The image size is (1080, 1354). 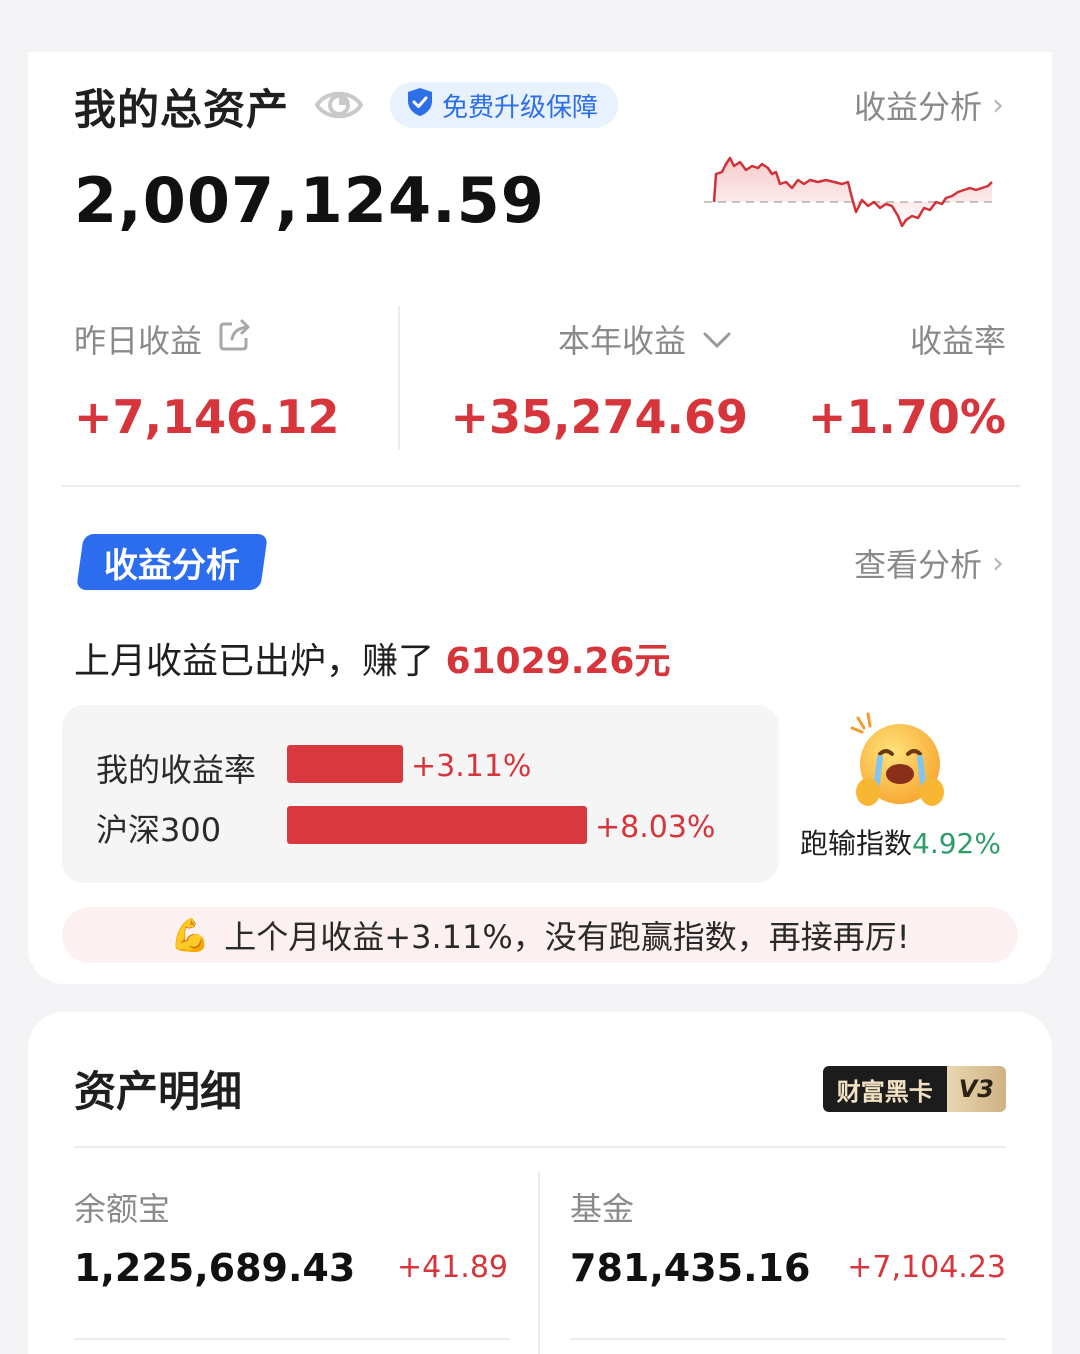 I want to click on yesterday-earnings-value: +7,146.12, so click(x=207, y=417).